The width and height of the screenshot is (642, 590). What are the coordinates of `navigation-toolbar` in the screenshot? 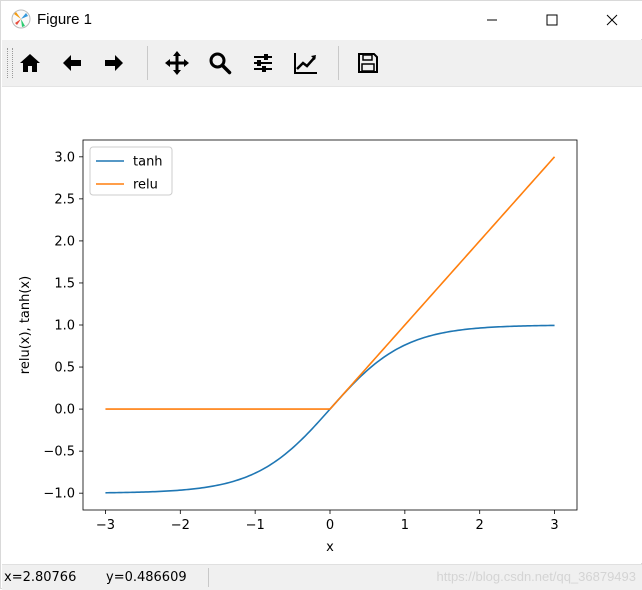 It's located at (322, 63).